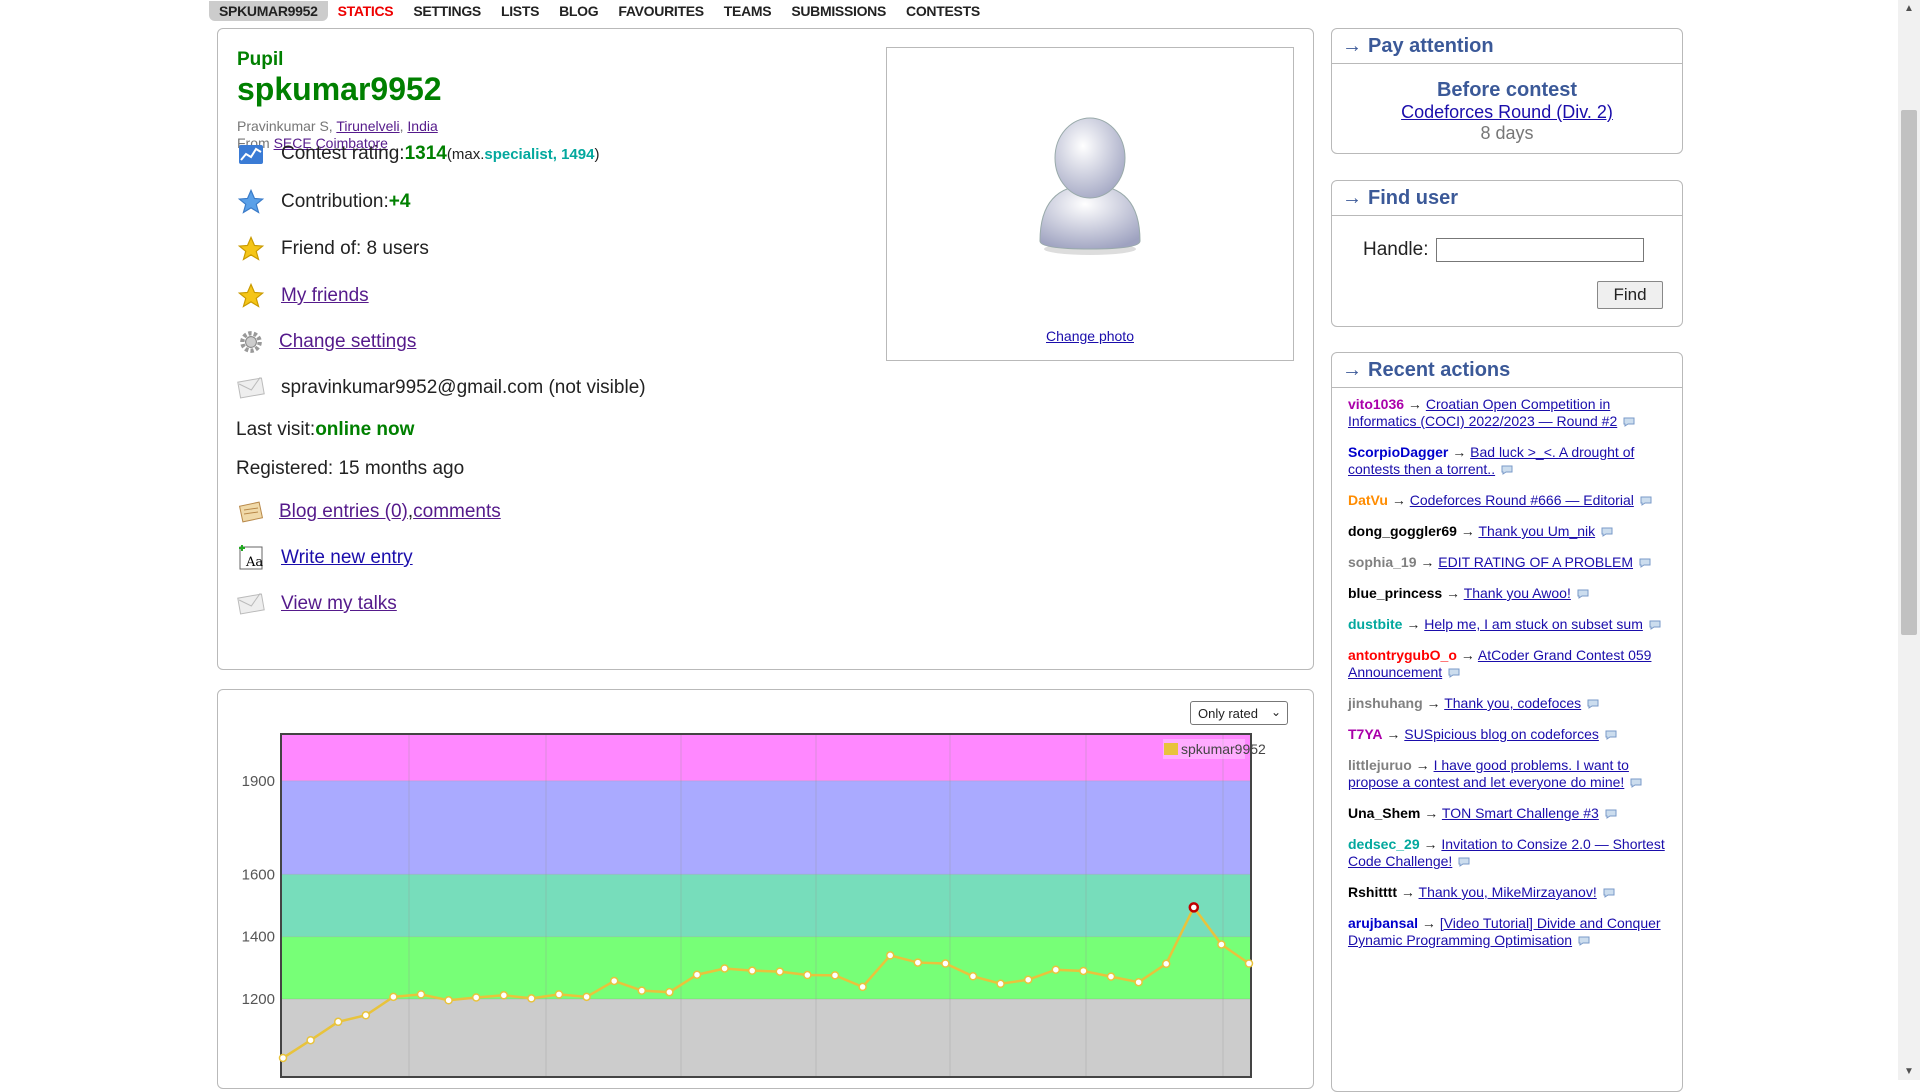 The width and height of the screenshot is (1920, 1092). I want to click on menu-item-contests: CONTESTS, so click(943, 11).